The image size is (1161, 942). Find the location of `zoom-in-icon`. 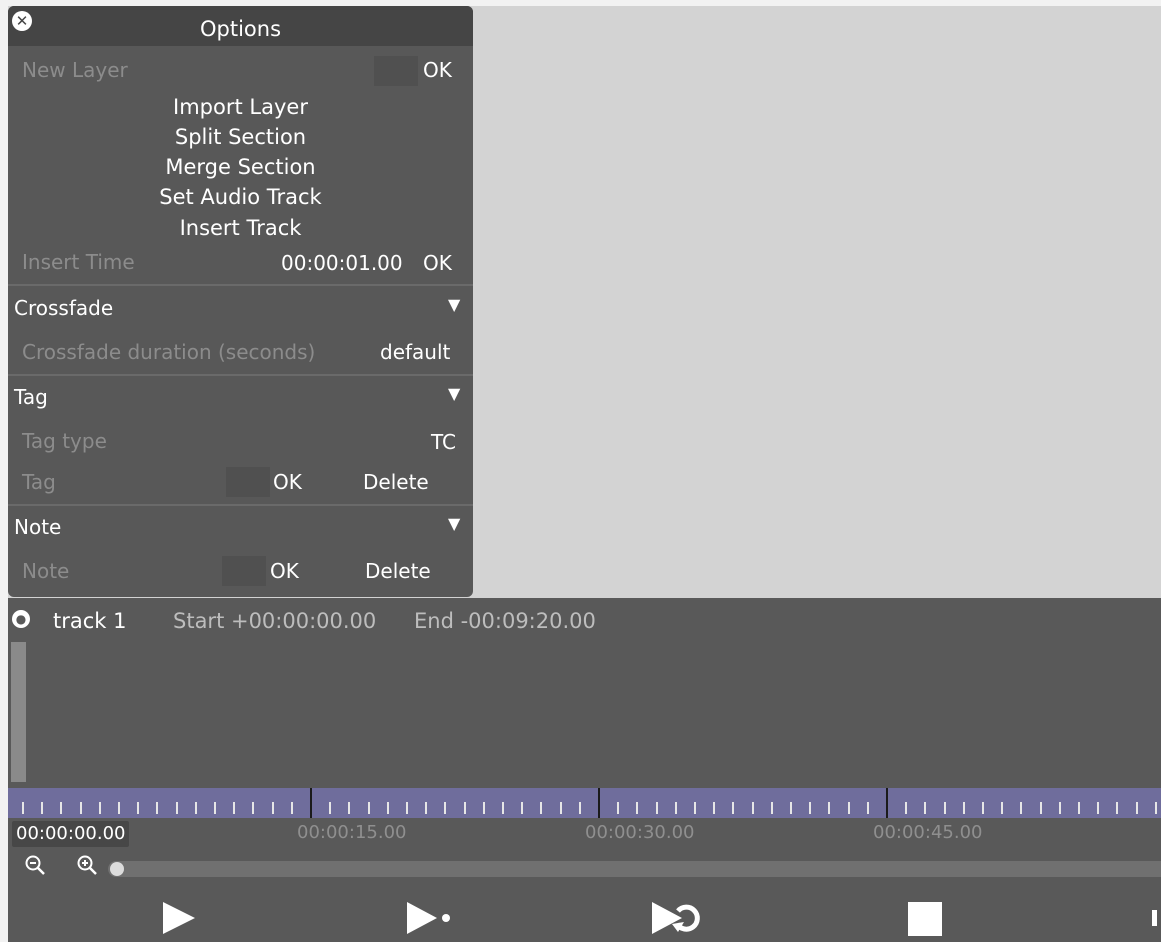

zoom-in-icon is located at coordinates (87, 867).